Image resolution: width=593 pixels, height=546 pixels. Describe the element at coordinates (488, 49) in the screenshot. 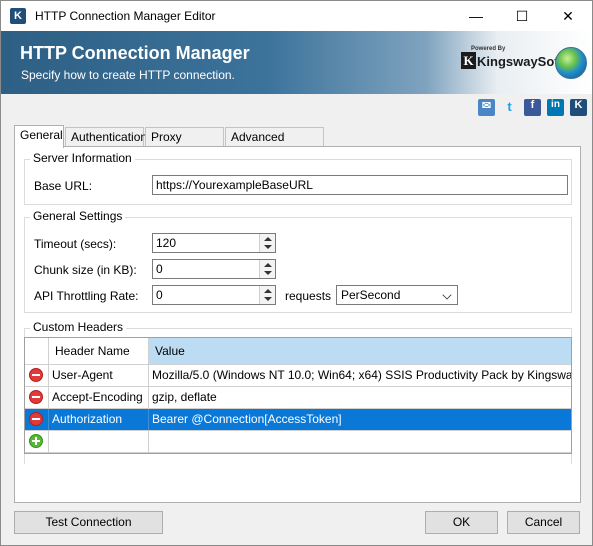

I see `powered-by-label: Powered By` at that location.